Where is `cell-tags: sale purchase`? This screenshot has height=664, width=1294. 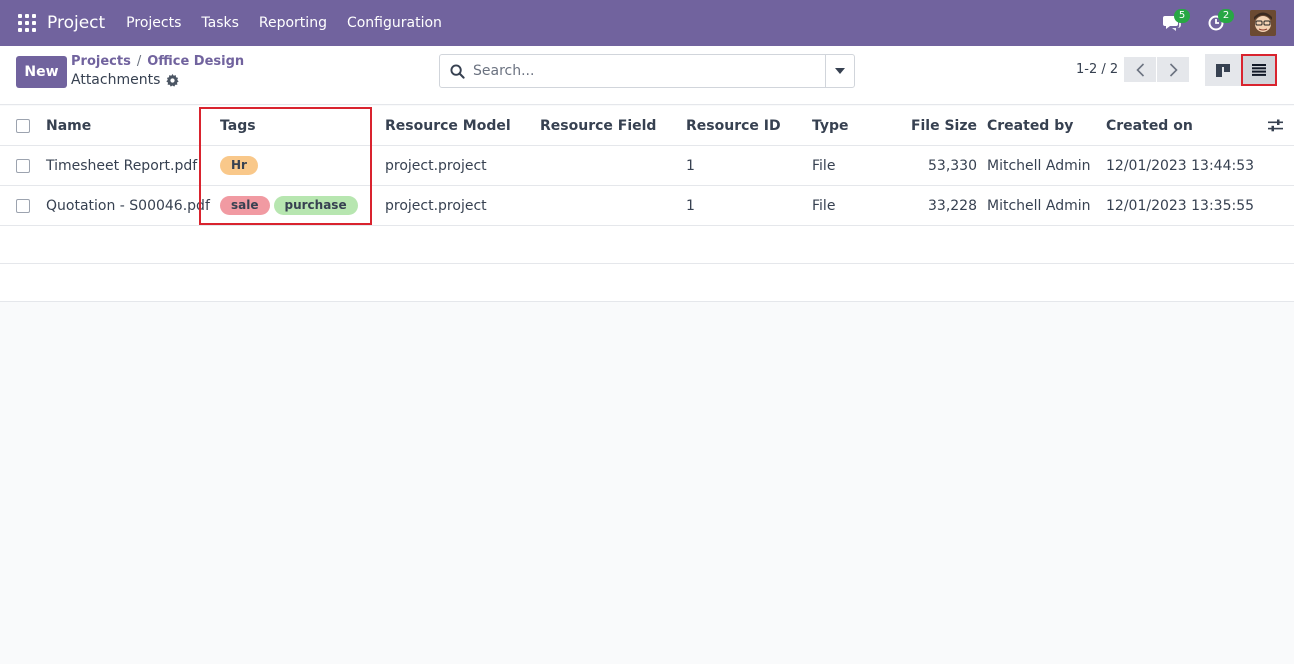
cell-tags: sale purchase is located at coordinates (291, 205).